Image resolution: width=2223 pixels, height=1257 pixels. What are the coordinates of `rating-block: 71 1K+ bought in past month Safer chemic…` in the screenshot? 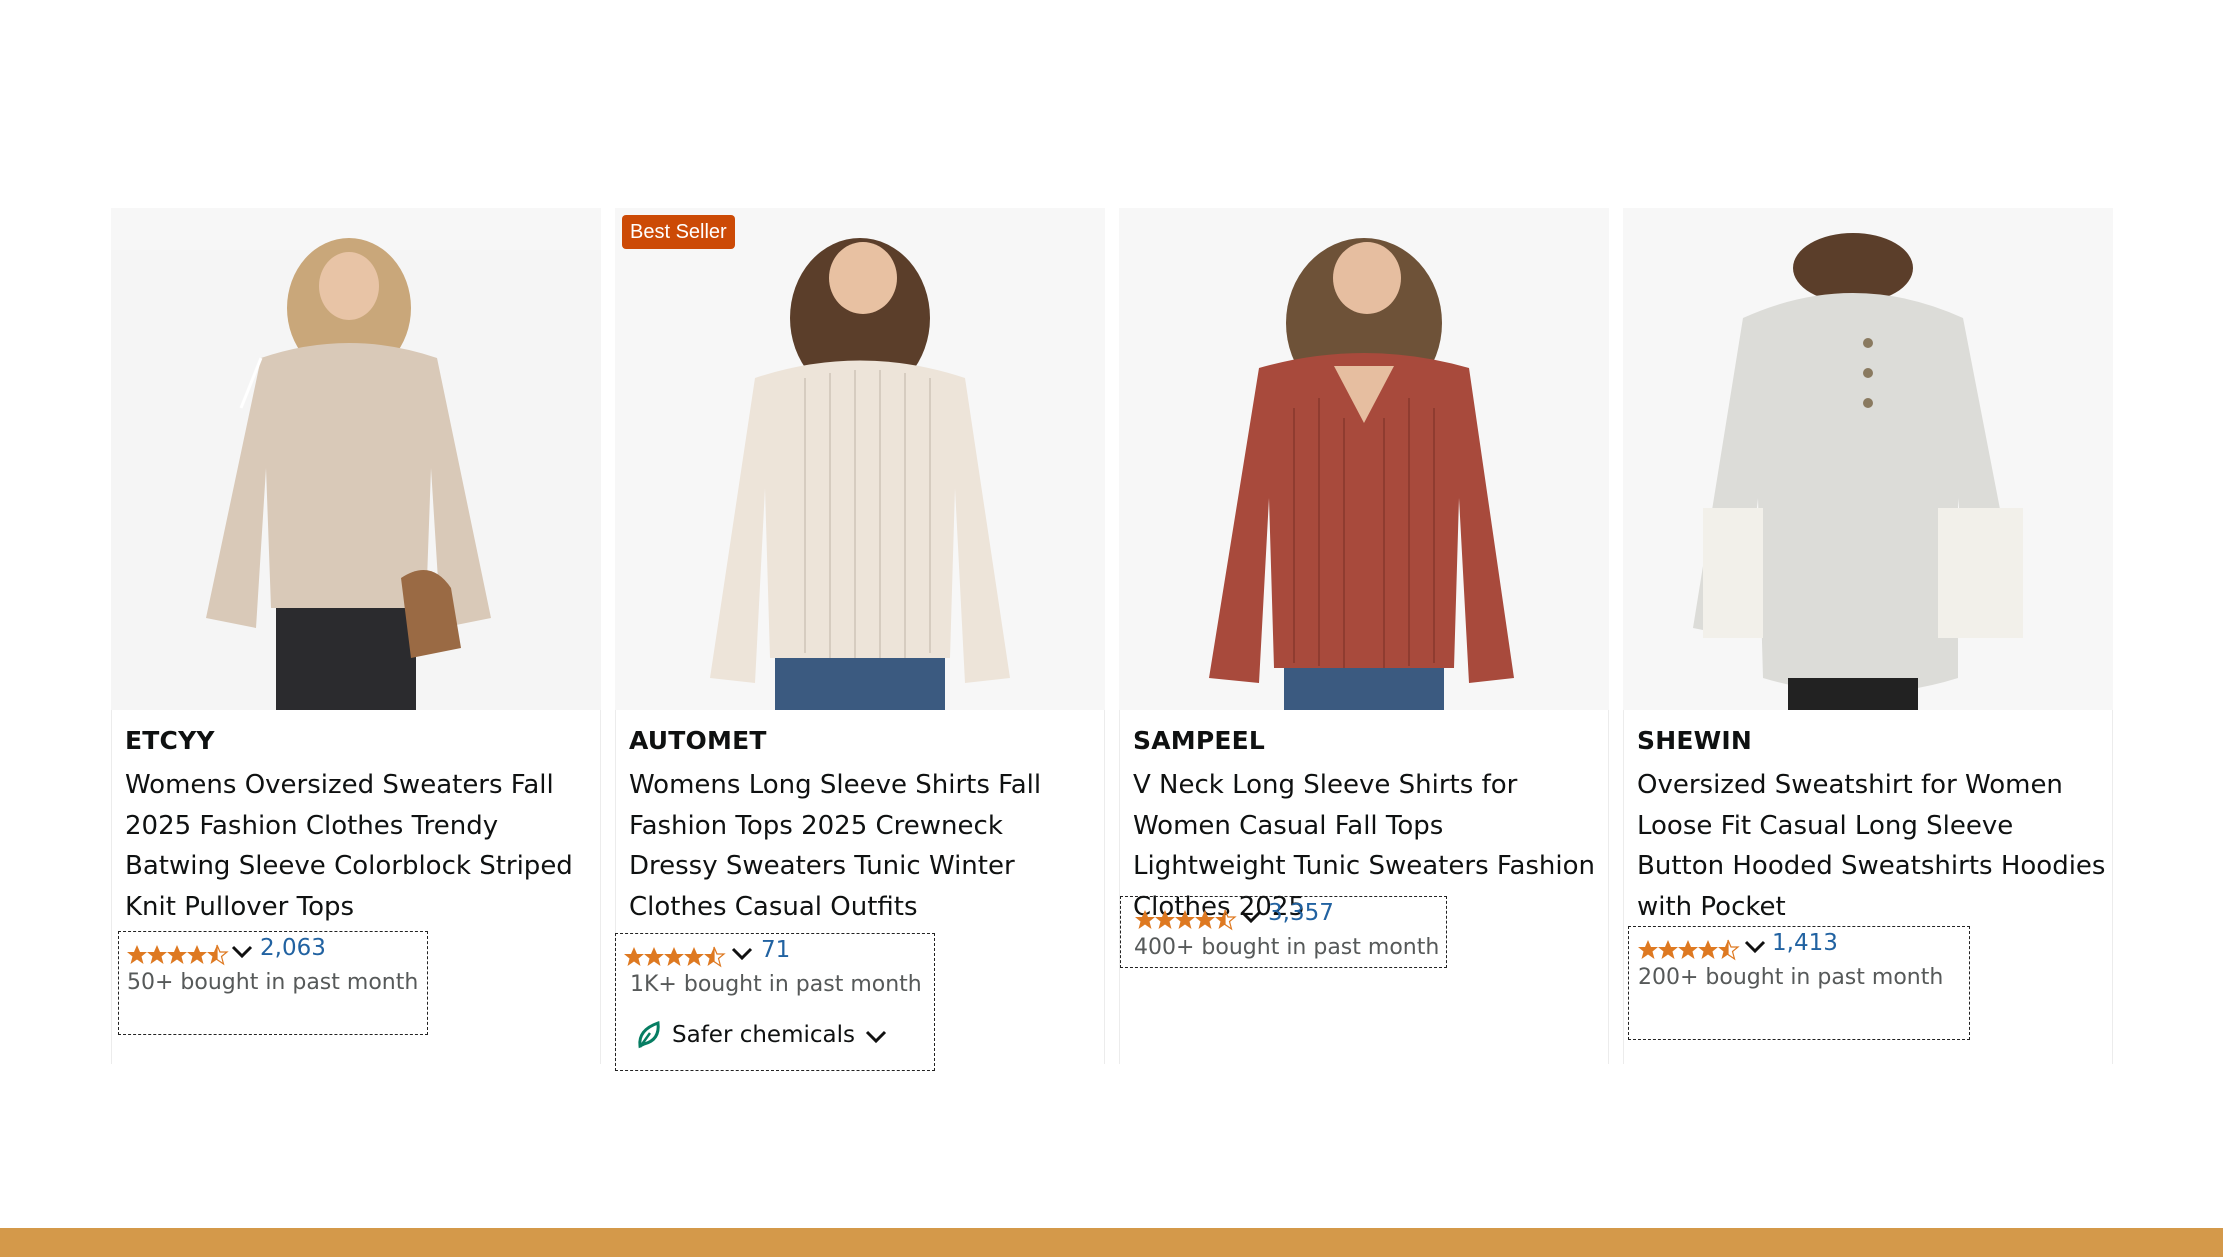 It's located at (775, 1002).